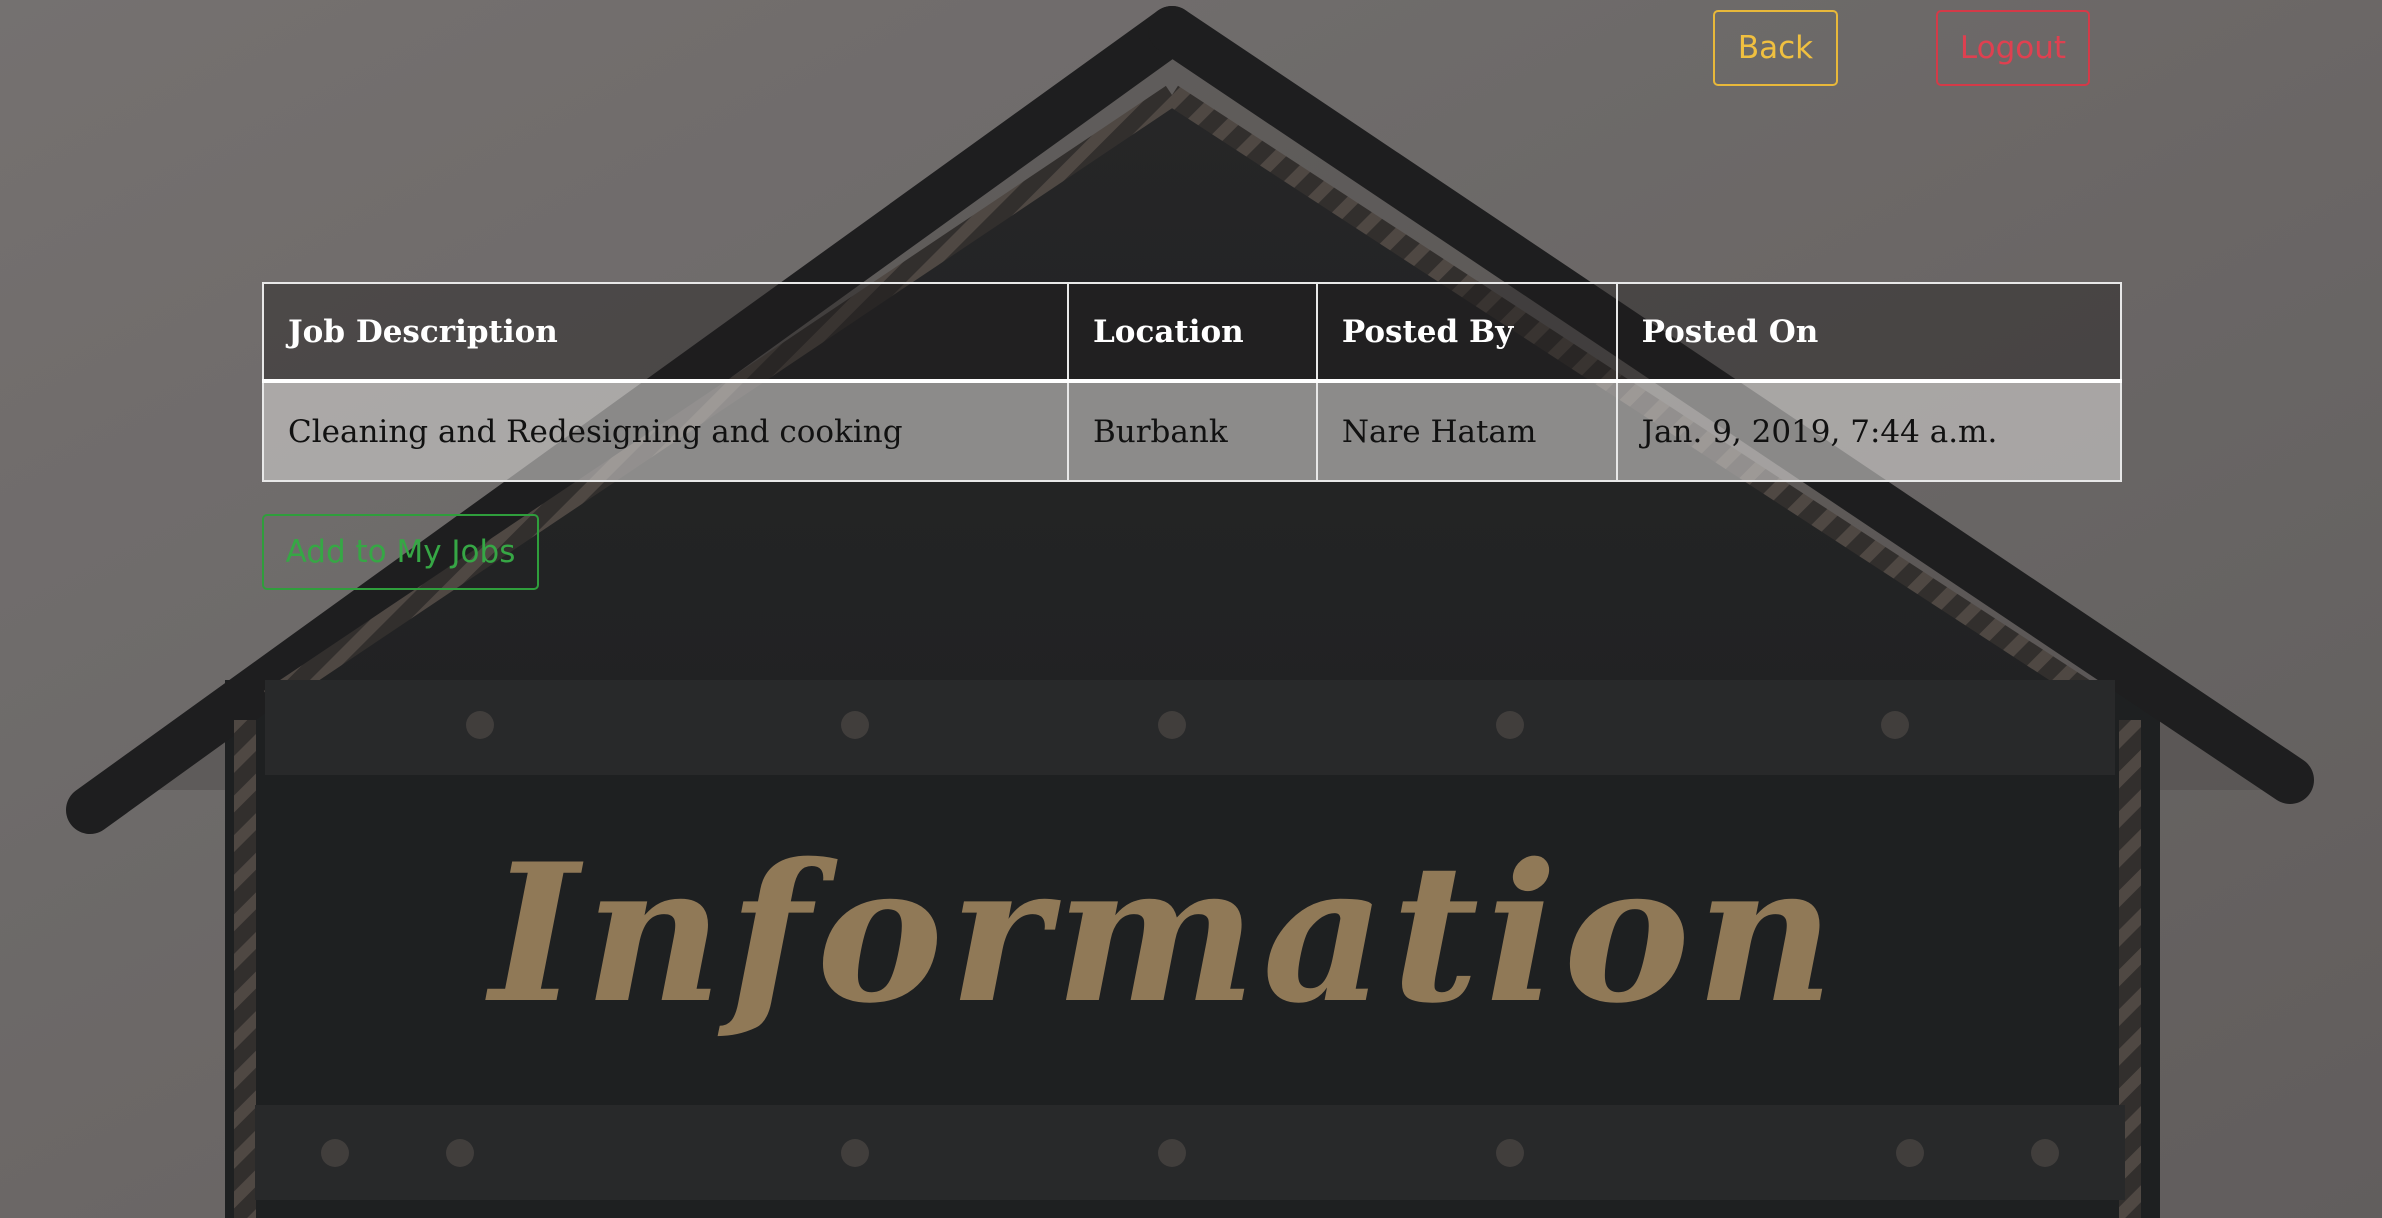  What do you see at coordinates (1466, 431) in the screenshot?
I see `cell-posted-by: Nare Hatam` at bounding box center [1466, 431].